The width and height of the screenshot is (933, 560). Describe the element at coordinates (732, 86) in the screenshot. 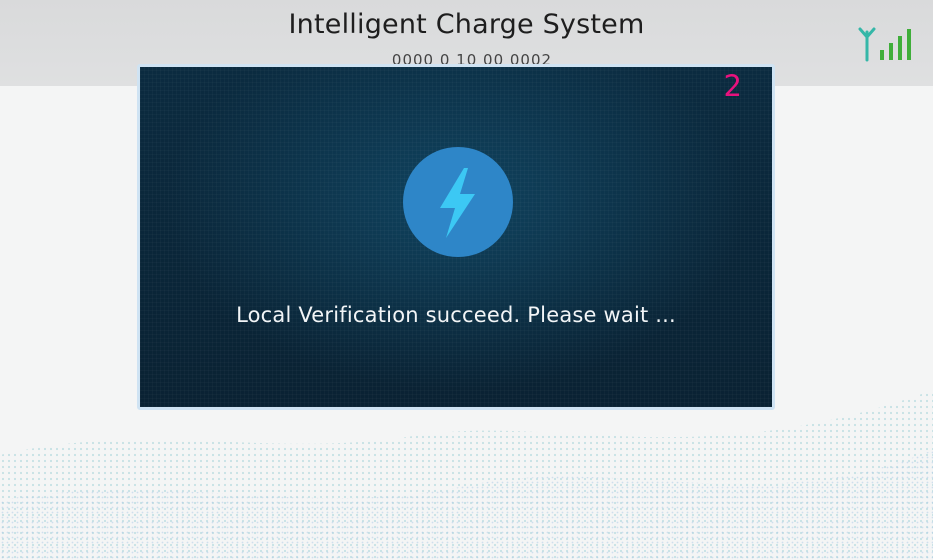

I see `countdown-timer: 2` at that location.